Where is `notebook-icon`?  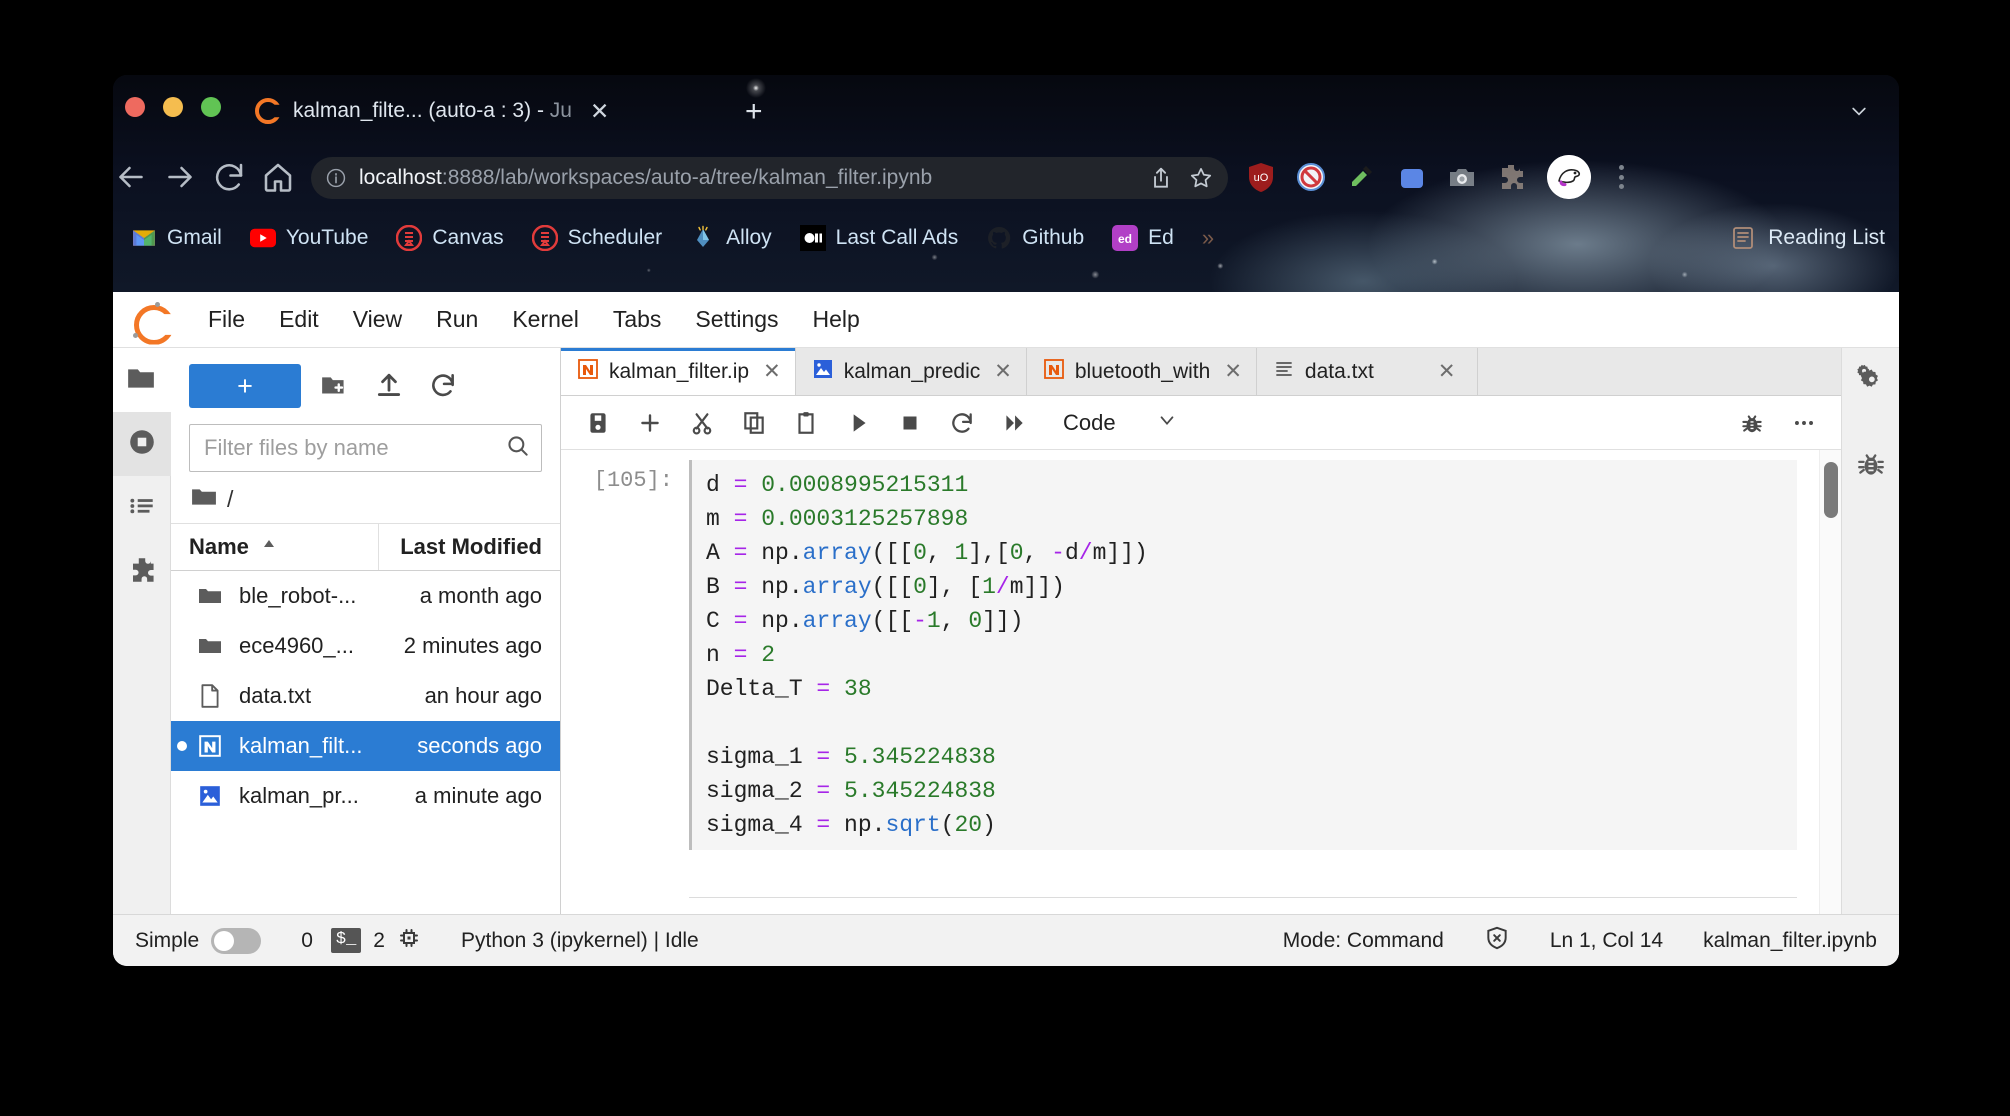
notebook-icon is located at coordinates (588, 372).